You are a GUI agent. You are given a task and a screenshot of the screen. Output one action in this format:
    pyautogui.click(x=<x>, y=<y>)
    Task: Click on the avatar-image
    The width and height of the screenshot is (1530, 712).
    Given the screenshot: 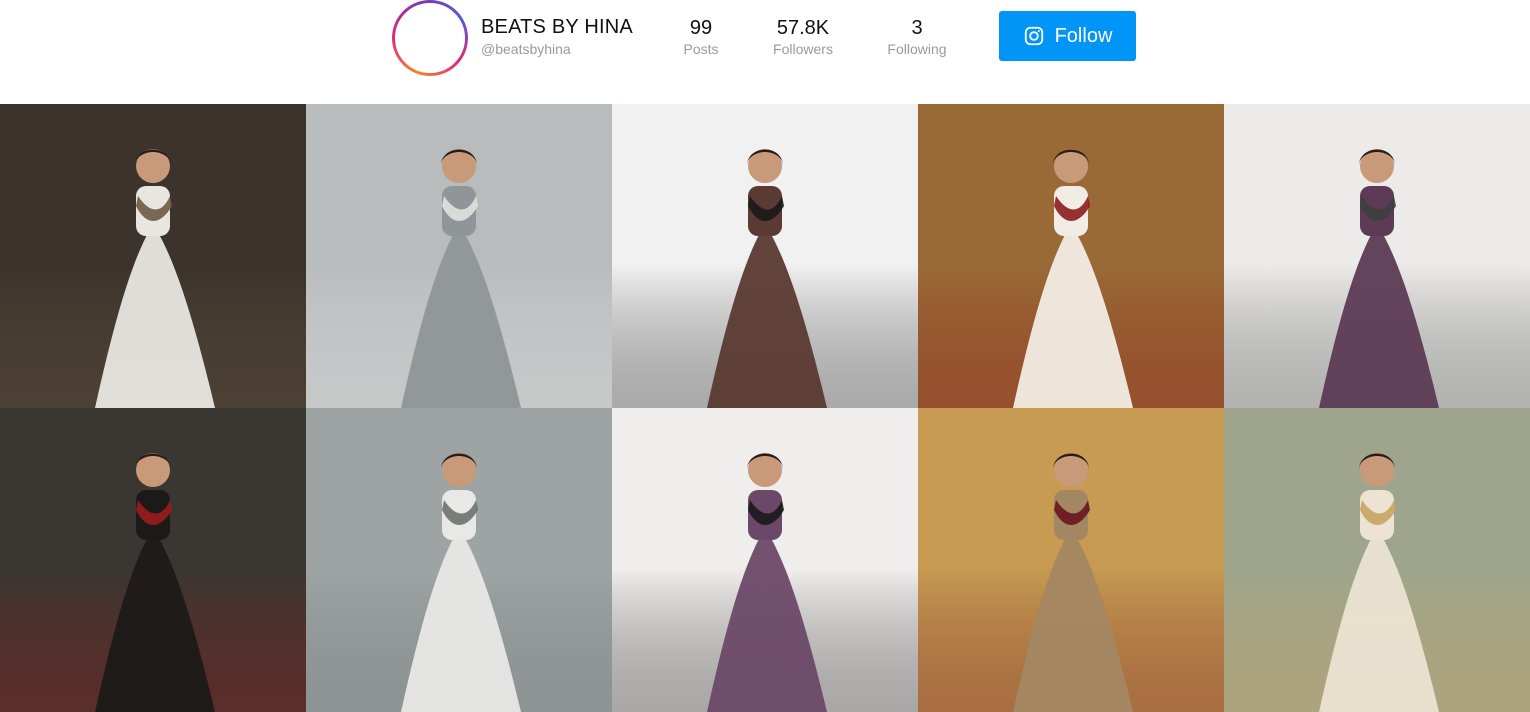 What is the action you would take?
    pyautogui.click(x=430, y=38)
    